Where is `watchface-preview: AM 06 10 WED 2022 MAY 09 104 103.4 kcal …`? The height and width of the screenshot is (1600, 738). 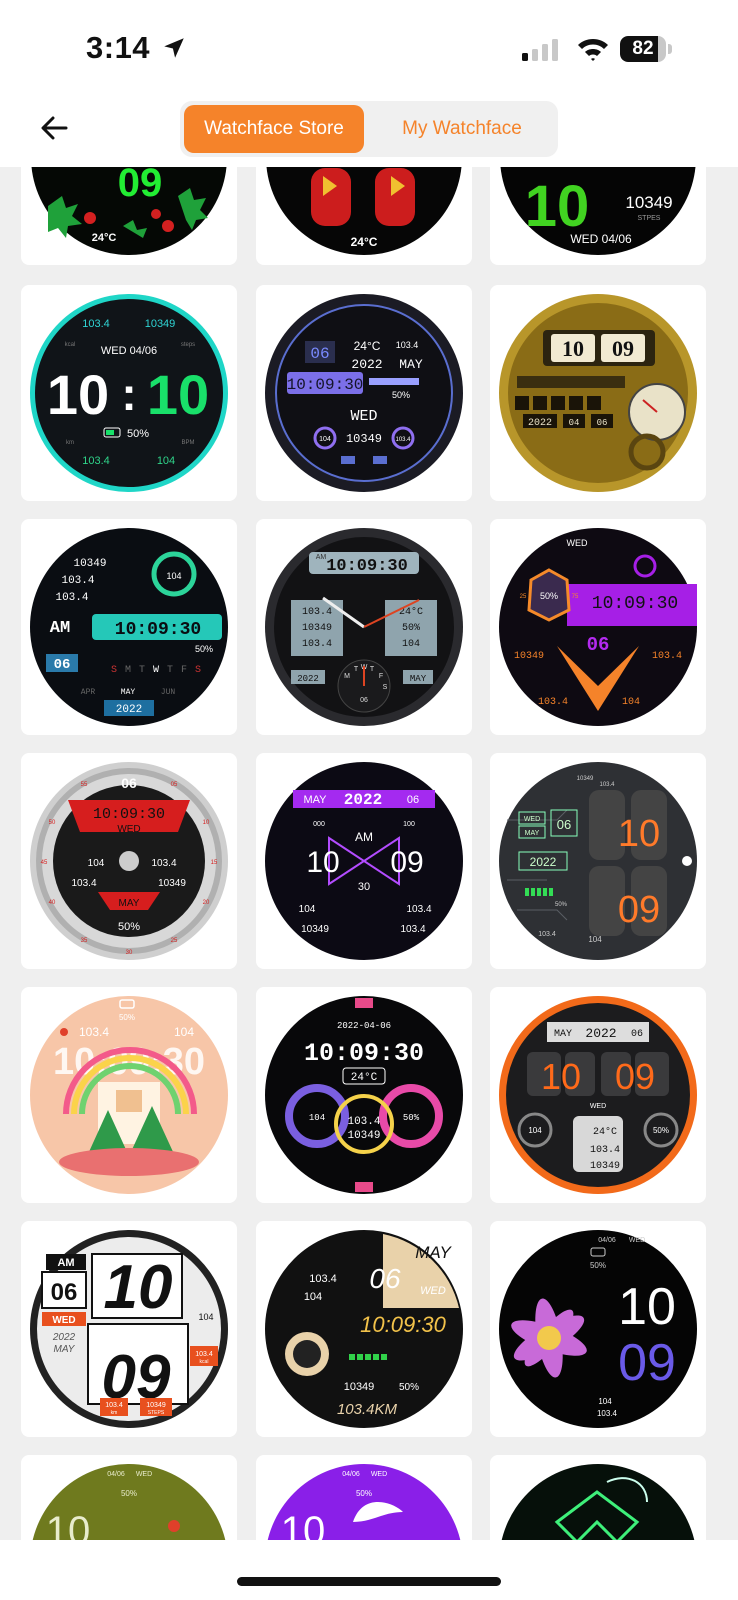 watchface-preview: AM 06 10 WED 2022 MAY 09 104 103.4 kcal … is located at coordinates (129, 1329).